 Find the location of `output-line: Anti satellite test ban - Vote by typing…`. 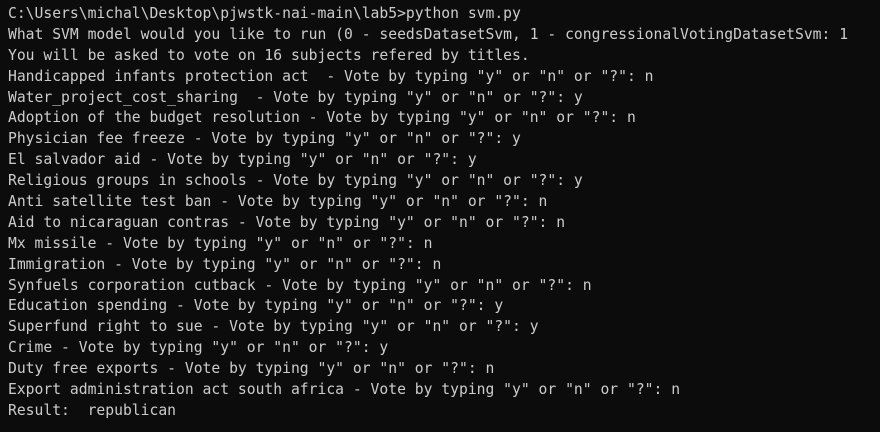

output-line: Anti satellite test ban - Vote by typing… is located at coordinates (278, 202).